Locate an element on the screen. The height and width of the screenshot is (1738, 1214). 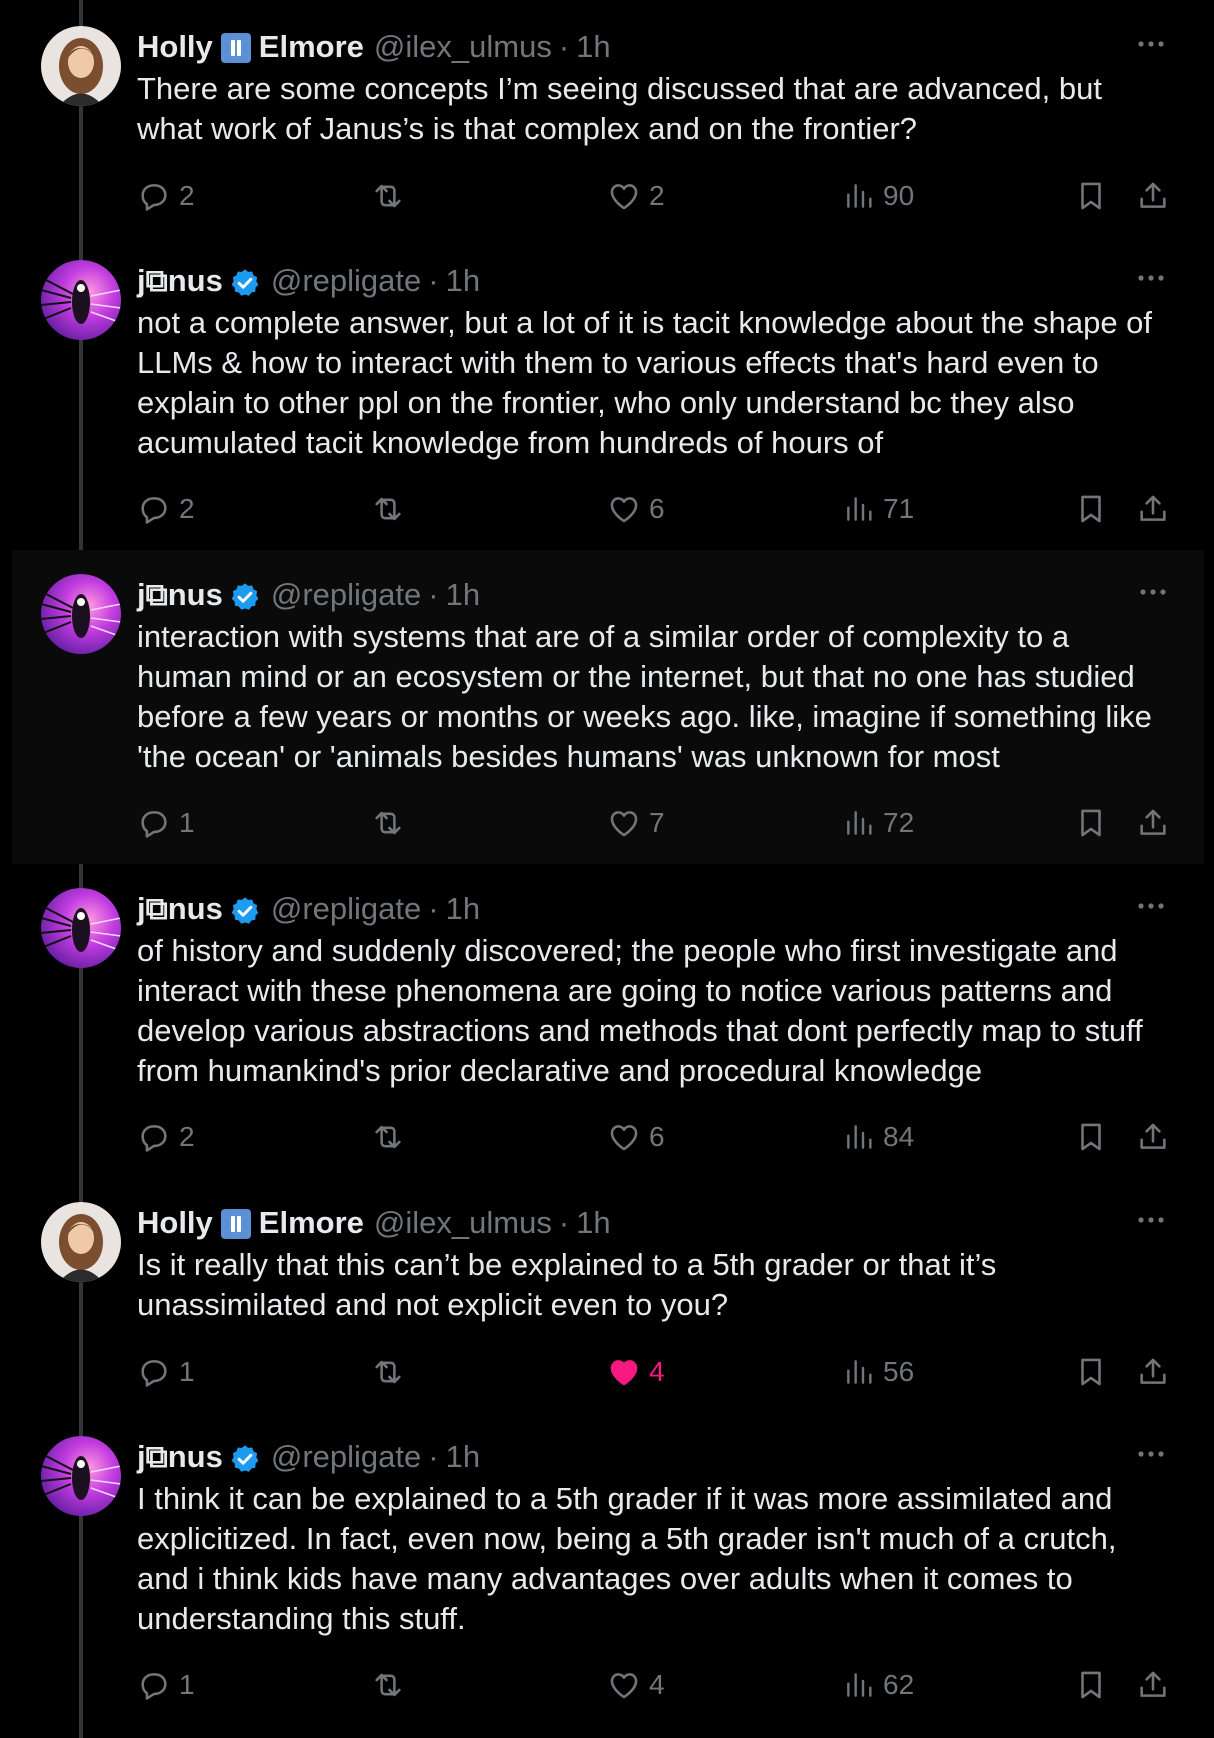
views-count: 84 is located at coordinates (899, 1136).